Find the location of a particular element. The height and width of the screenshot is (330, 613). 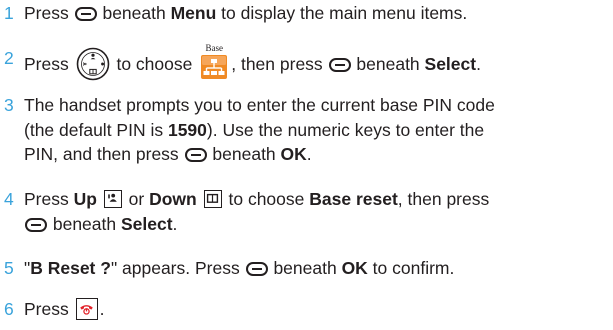

step-number: 4 is located at coordinates (9, 199).